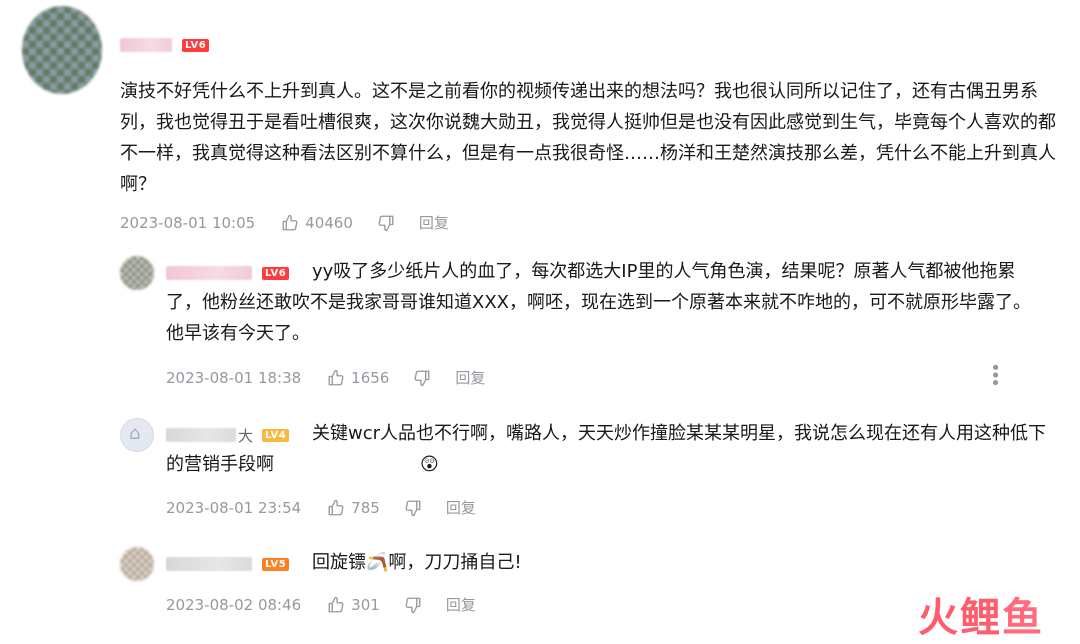  What do you see at coordinates (365, 604) in the screenshot?
I see `like-count: 301` at bounding box center [365, 604].